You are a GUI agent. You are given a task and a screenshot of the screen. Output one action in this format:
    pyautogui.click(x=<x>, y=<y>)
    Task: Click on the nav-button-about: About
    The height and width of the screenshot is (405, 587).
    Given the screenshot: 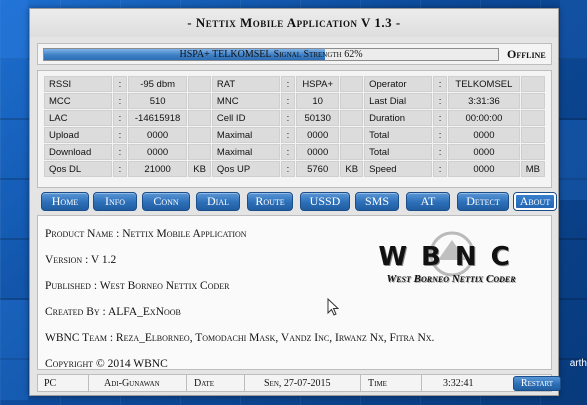 What is the action you would take?
    pyautogui.click(x=535, y=201)
    